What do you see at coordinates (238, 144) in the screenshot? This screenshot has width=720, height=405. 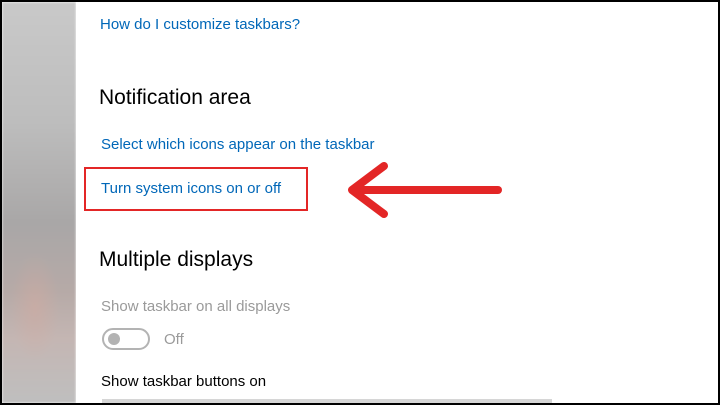 I see `select-icons-link: Select which icons appear on the taskbar` at bounding box center [238, 144].